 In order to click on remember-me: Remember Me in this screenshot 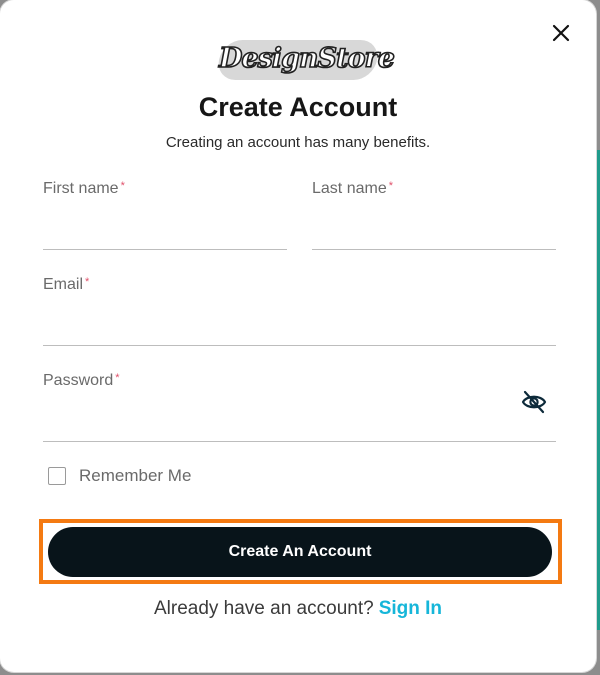, I will do `click(119, 476)`.